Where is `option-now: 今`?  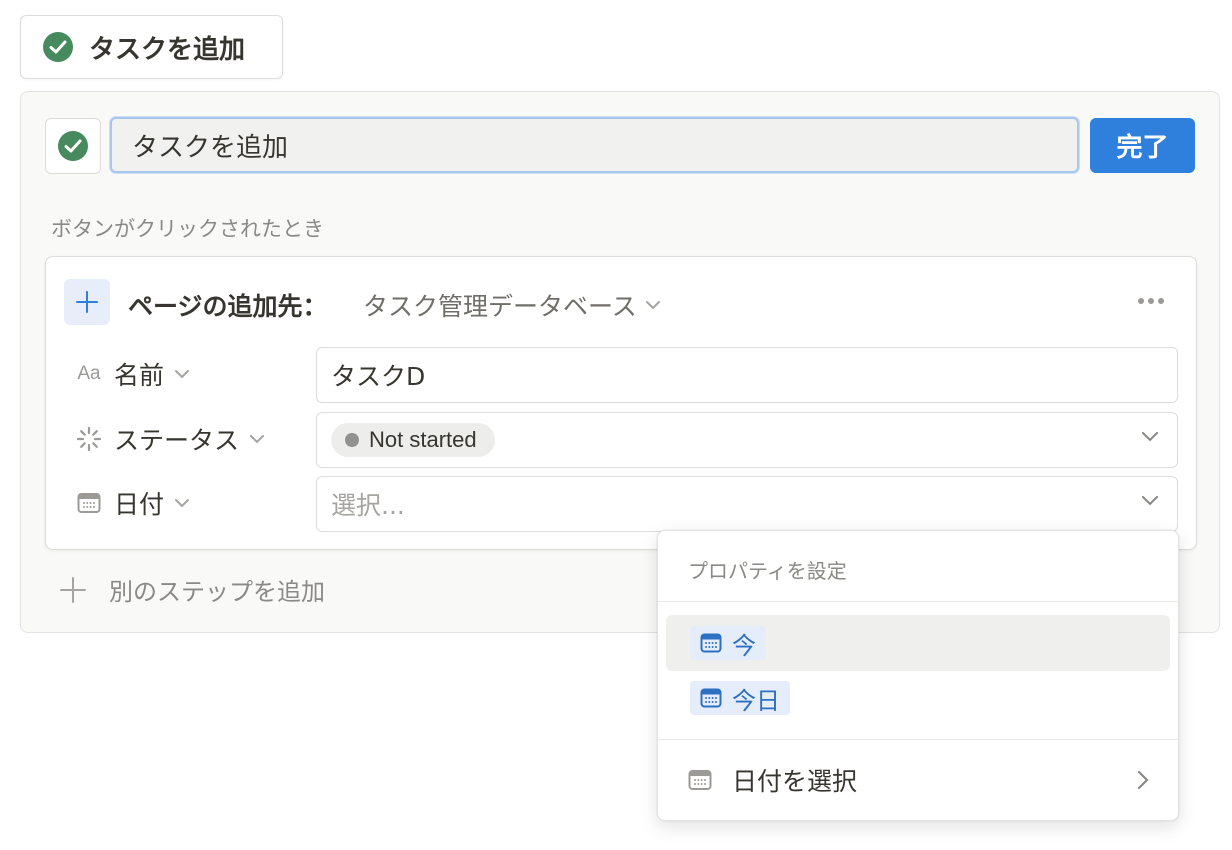 option-now: 今 is located at coordinates (918, 643).